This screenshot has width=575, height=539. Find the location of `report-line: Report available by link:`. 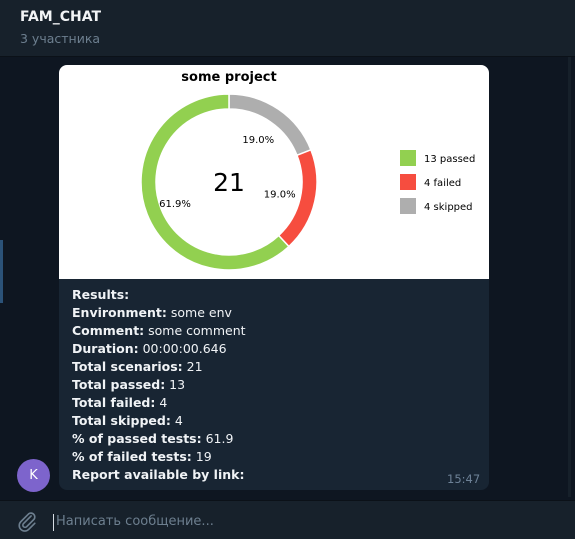

report-line: Report available by link: is located at coordinates (274, 475).